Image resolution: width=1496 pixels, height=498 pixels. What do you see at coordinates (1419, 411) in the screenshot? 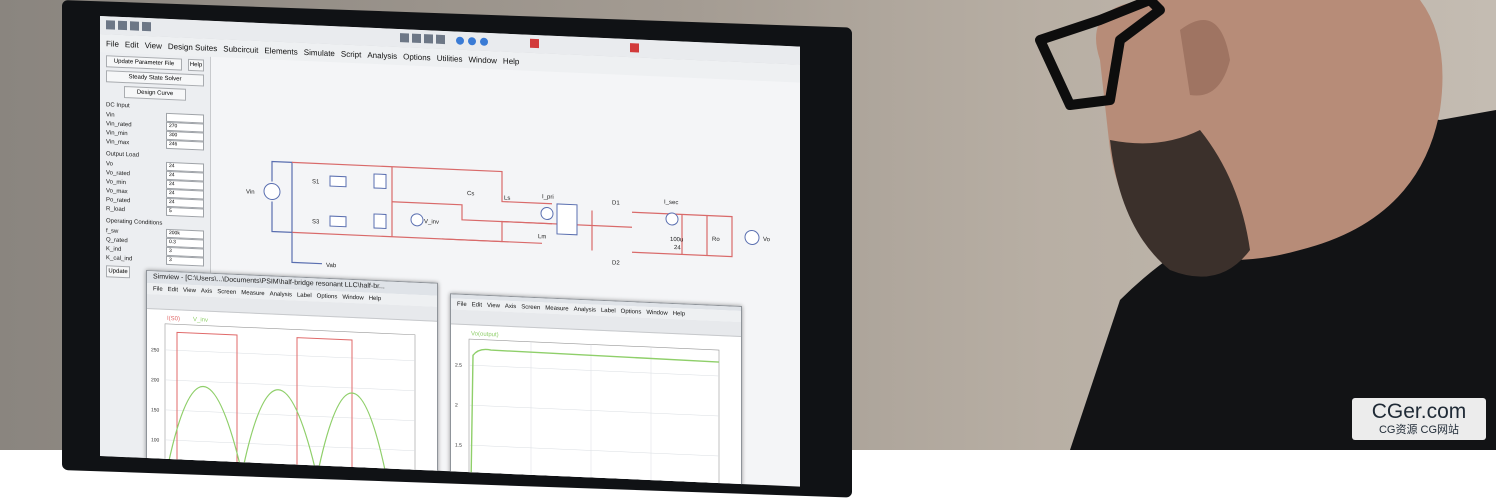
I see `watermark-line1: CGer.com` at bounding box center [1419, 411].